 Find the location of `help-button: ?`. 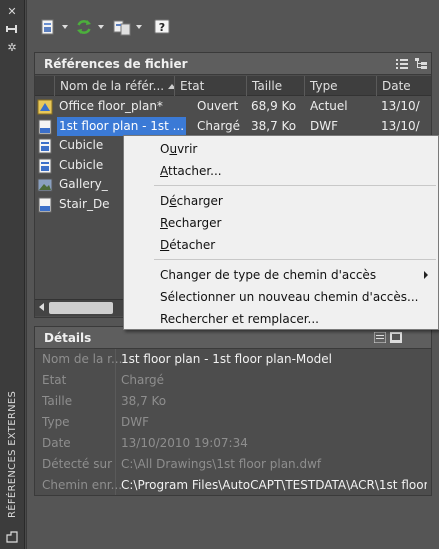

help-button: ? is located at coordinates (162, 27).